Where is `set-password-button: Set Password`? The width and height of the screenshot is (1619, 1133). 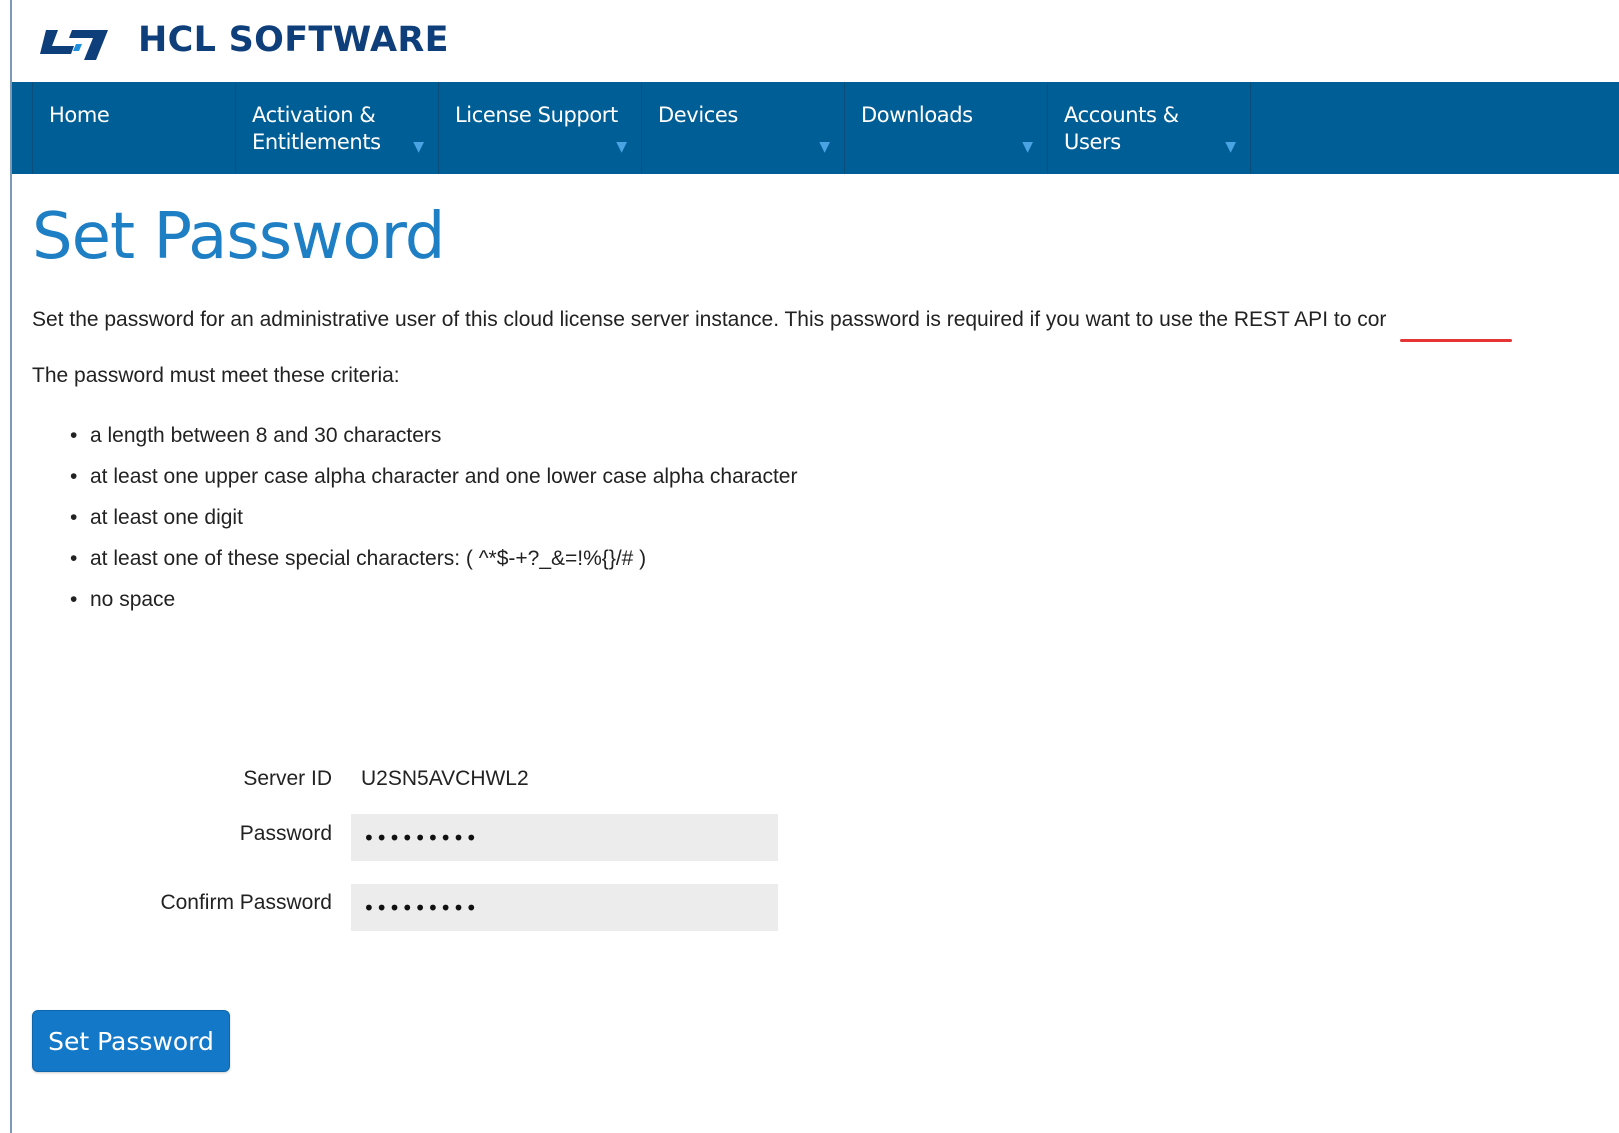
set-password-button: Set Password is located at coordinates (131, 1041).